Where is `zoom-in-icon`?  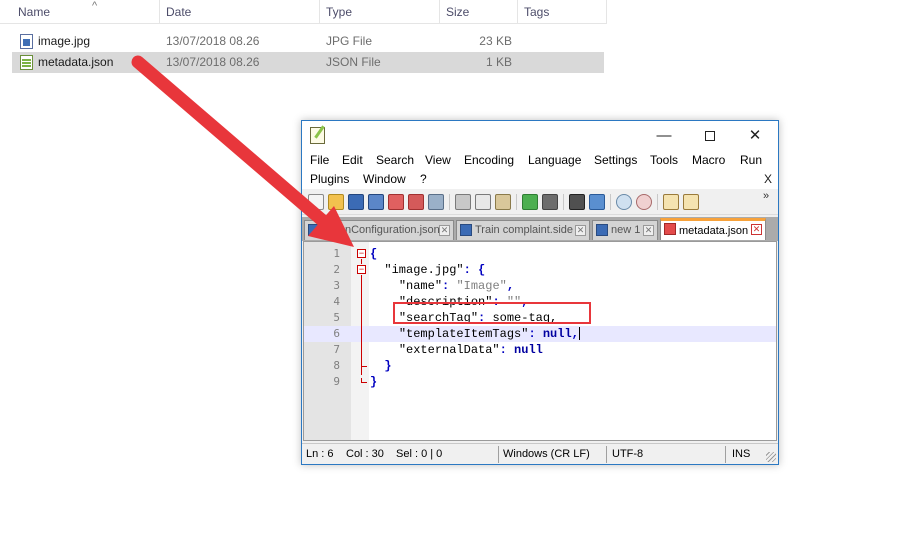
zoom-in-icon is located at coordinates (624, 202).